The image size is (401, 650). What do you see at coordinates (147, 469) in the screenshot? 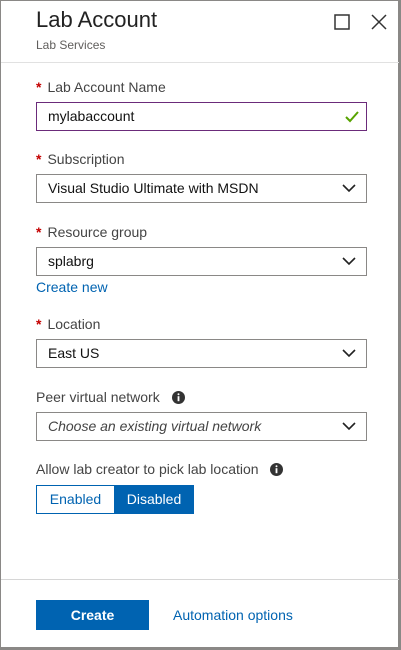
I see `pick-location-label-text: Allow lab creator to pick lab location` at bounding box center [147, 469].